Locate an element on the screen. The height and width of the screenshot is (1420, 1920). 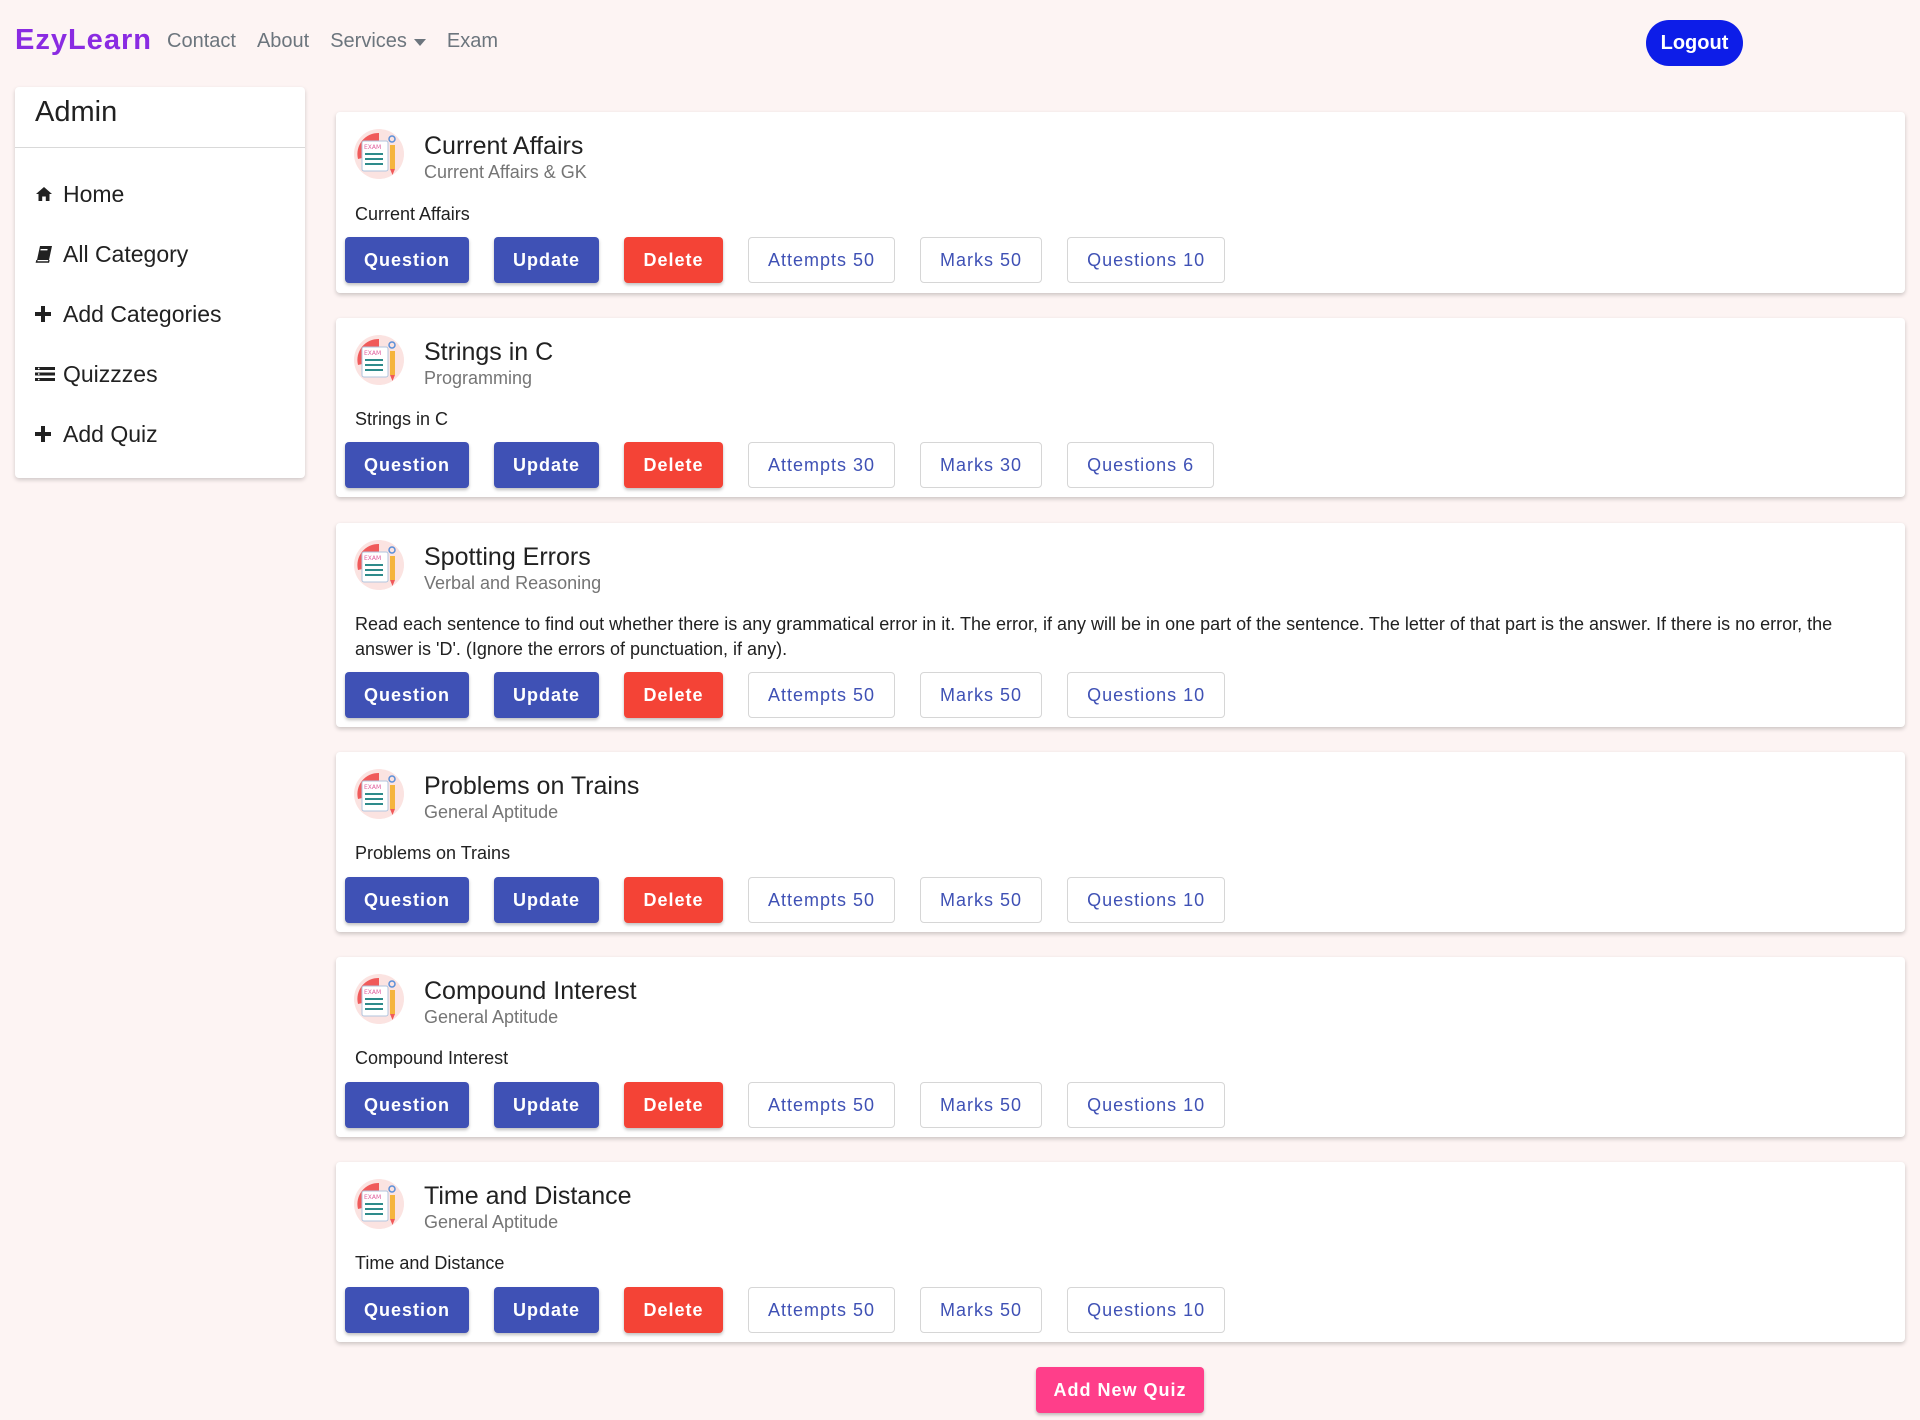
quiz-description: Current Affairs is located at coordinates (412, 214).